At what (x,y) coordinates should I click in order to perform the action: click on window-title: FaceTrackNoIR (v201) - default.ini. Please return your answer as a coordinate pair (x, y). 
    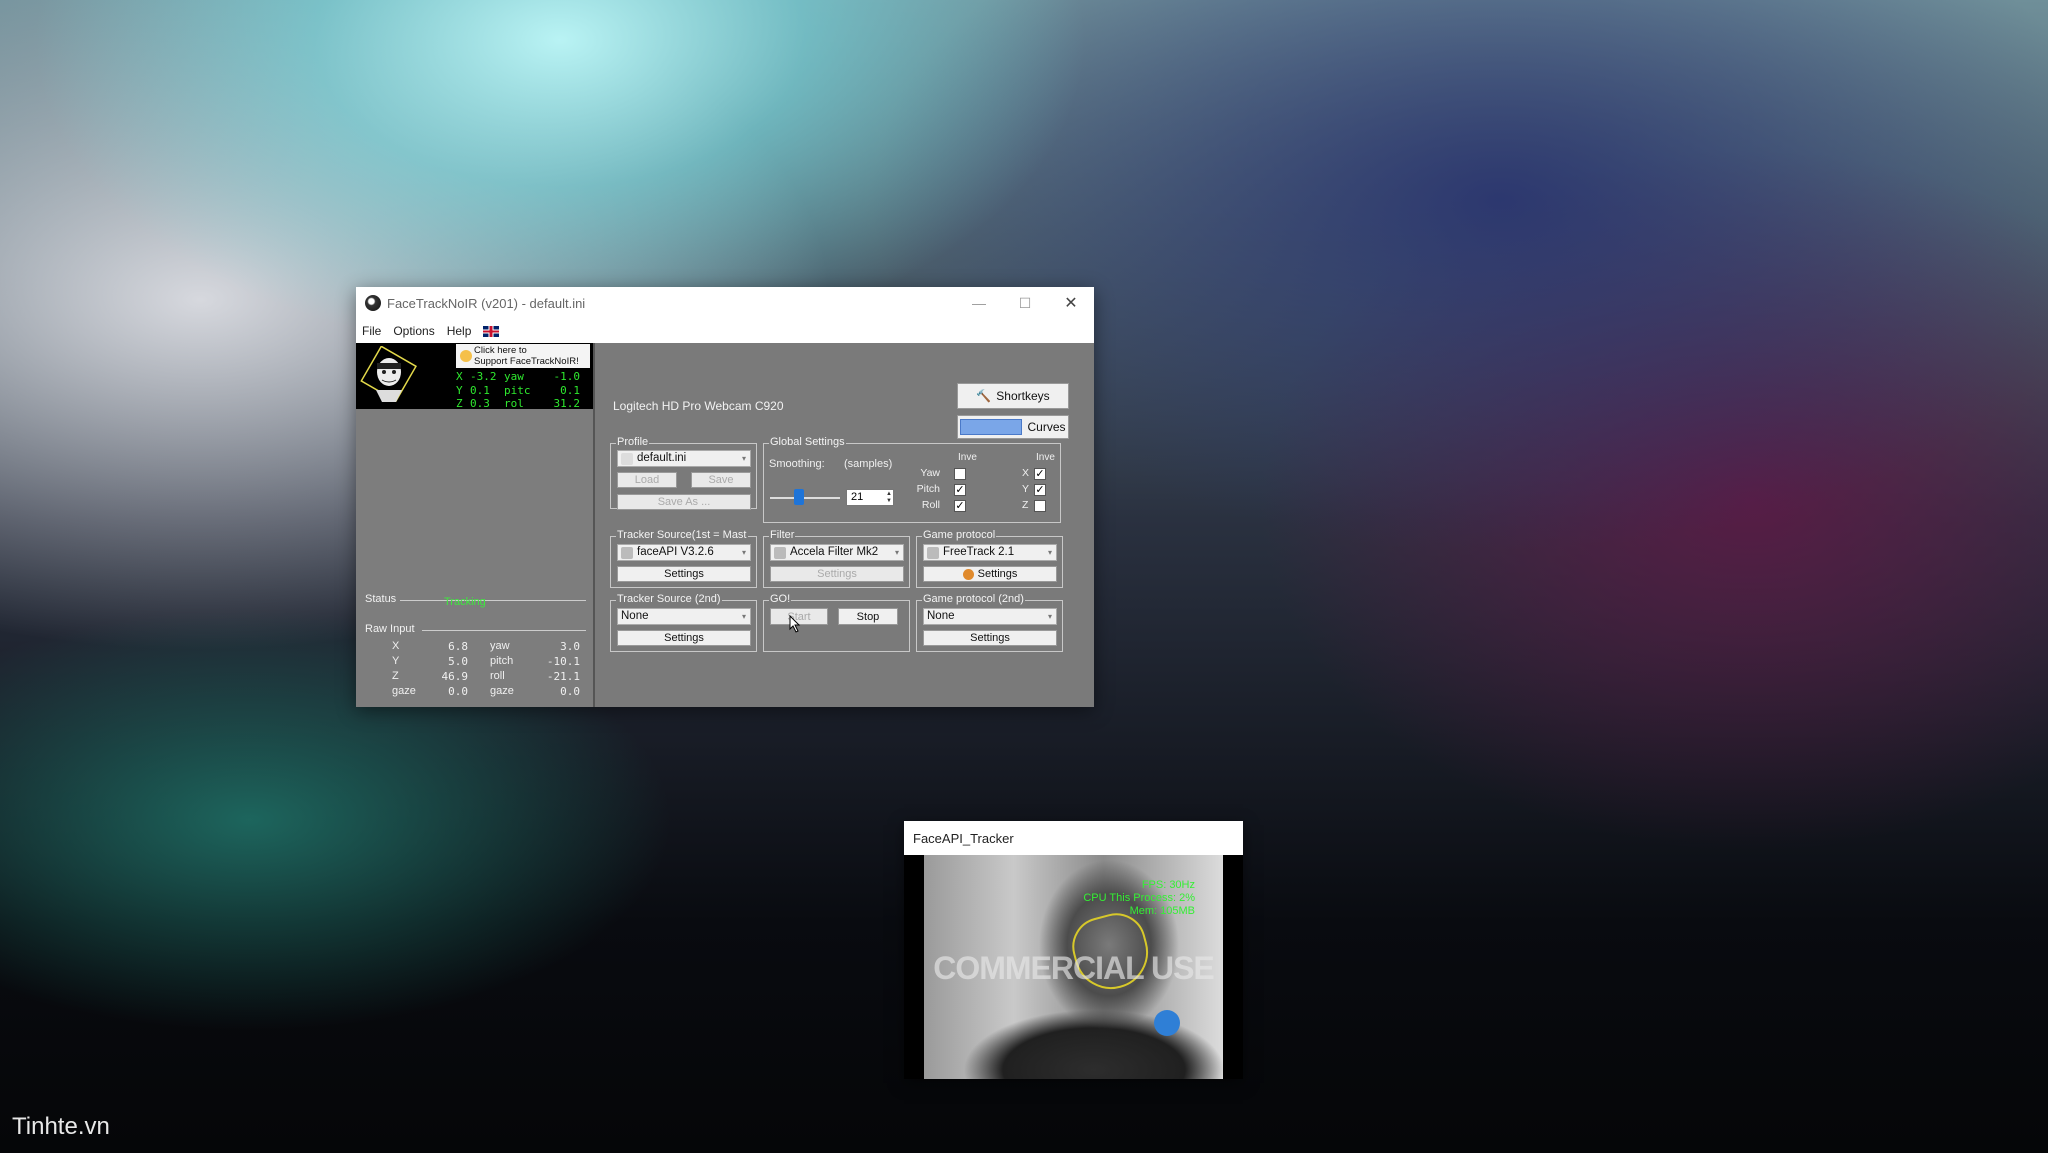
    Looking at the image, I should click on (486, 303).